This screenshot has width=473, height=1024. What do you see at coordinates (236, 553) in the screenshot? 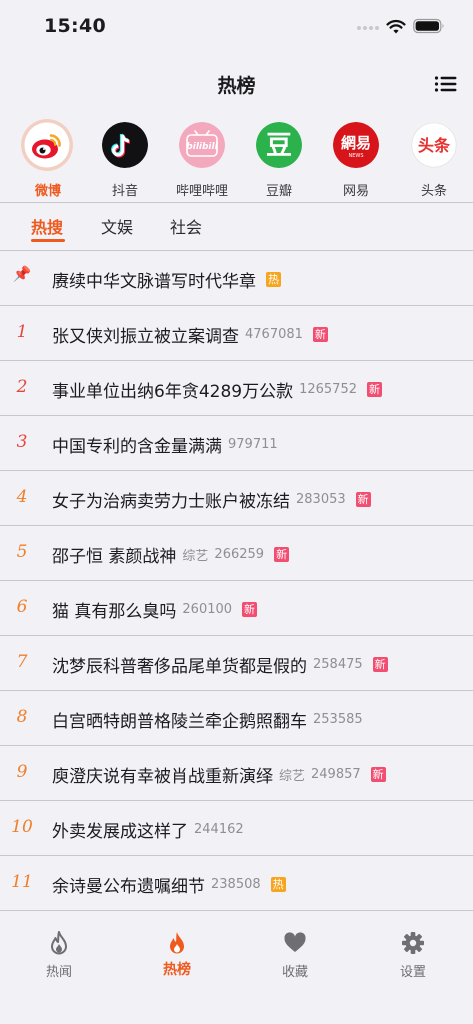
I see `list-item: 5 邵子恒 素颜战神 综艺 266259 新` at bounding box center [236, 553].